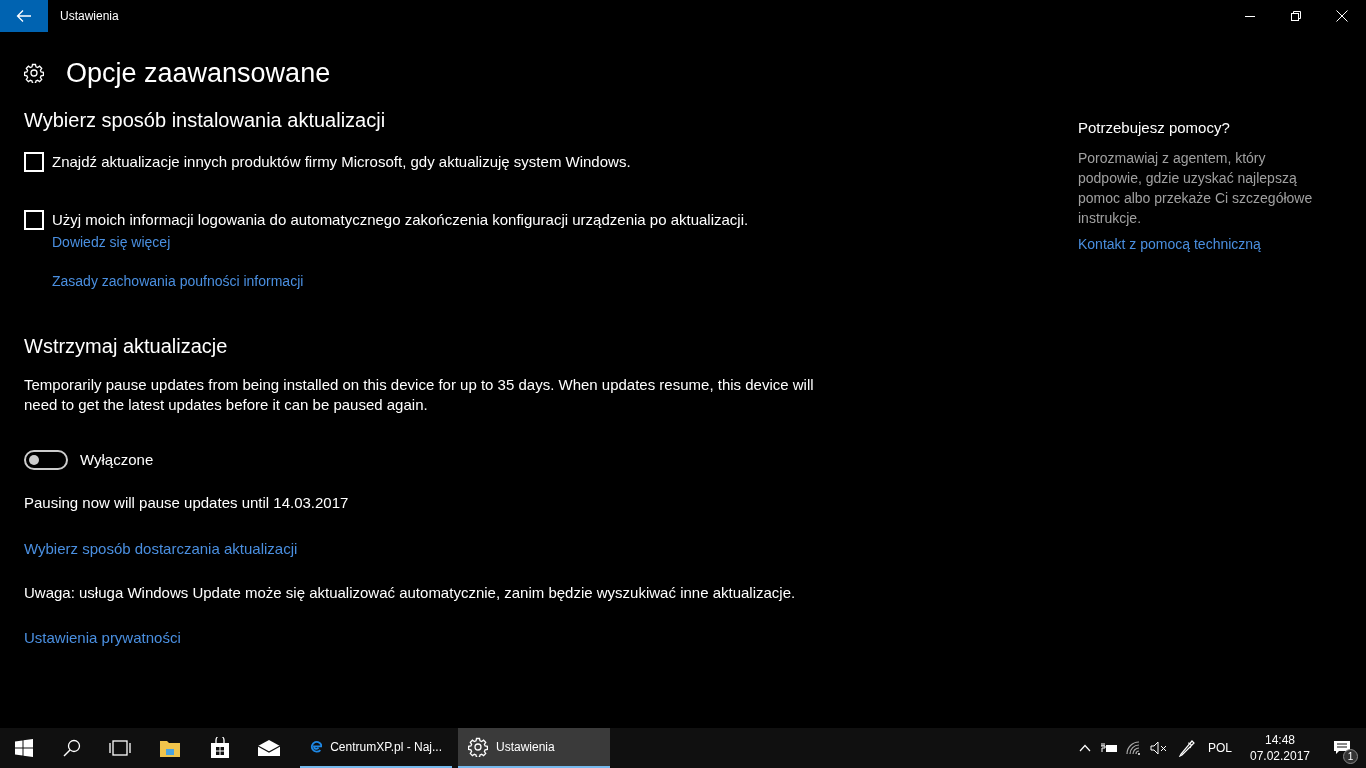  I want to click on action-center-button: 1, so click(1342, 748).